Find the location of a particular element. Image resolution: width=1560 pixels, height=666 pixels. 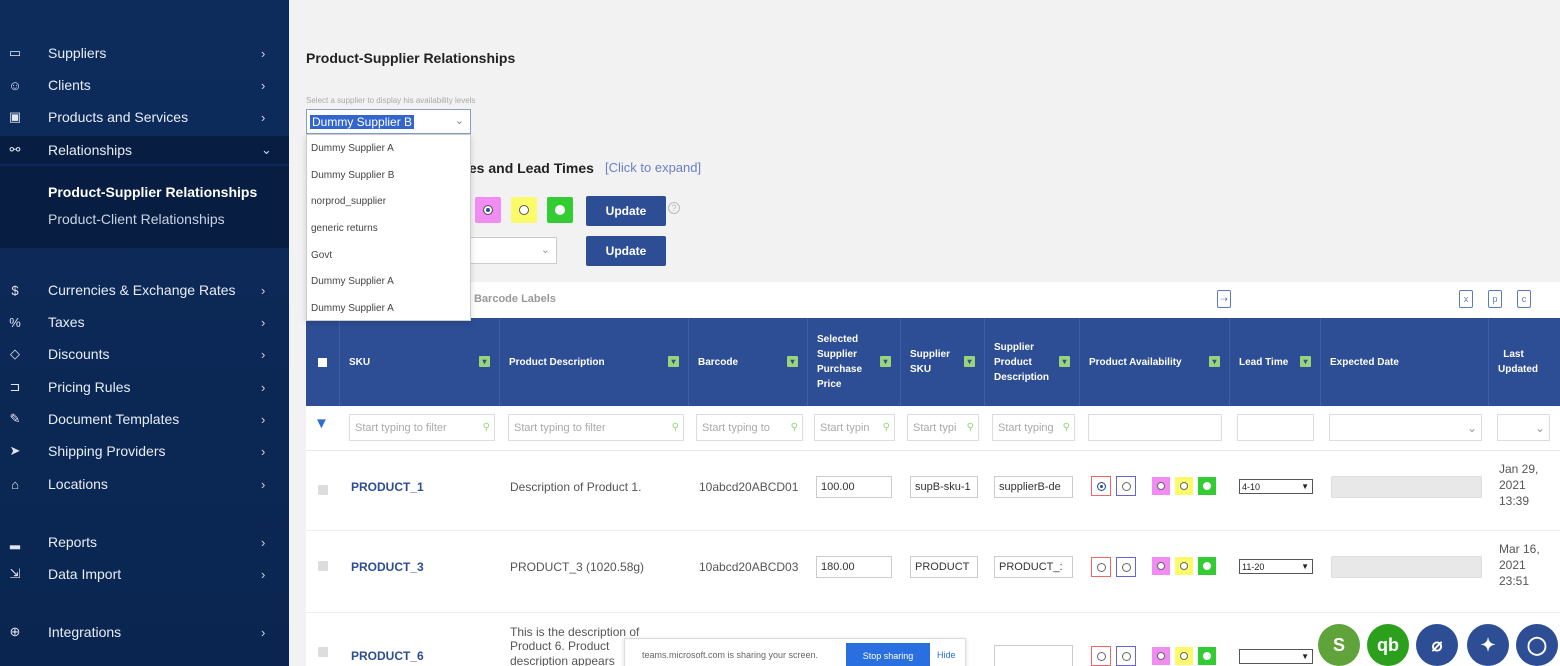

lead-time-filter is located at coordinates (1275, 427).